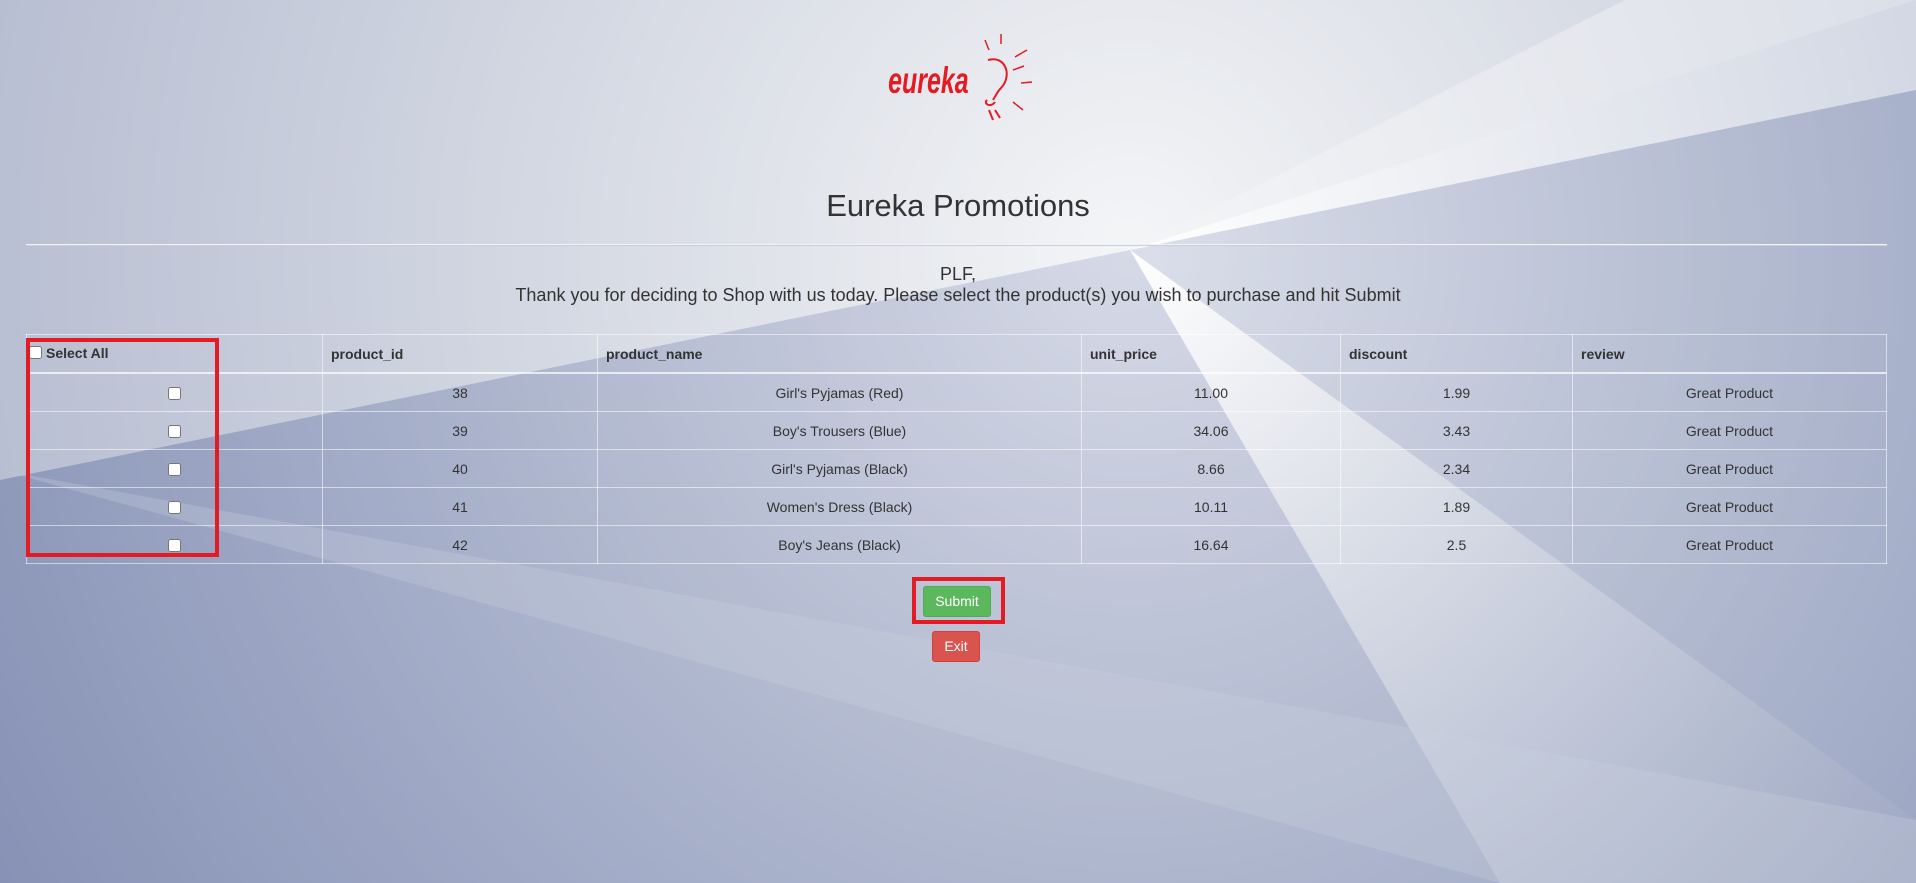  I want to click on discount-cell: 3.43, so click(1456, 430).